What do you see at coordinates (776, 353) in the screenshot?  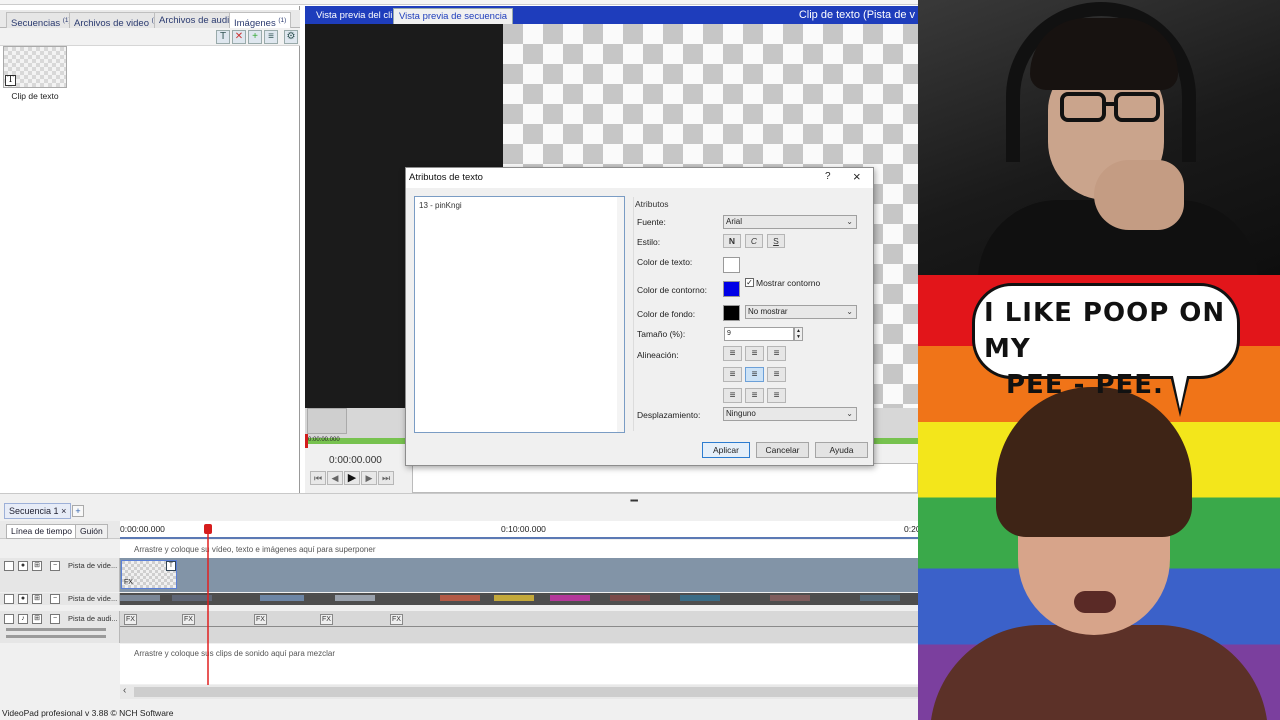 I see `align-top-right-button: ≡` at bounding box center [776, 353].